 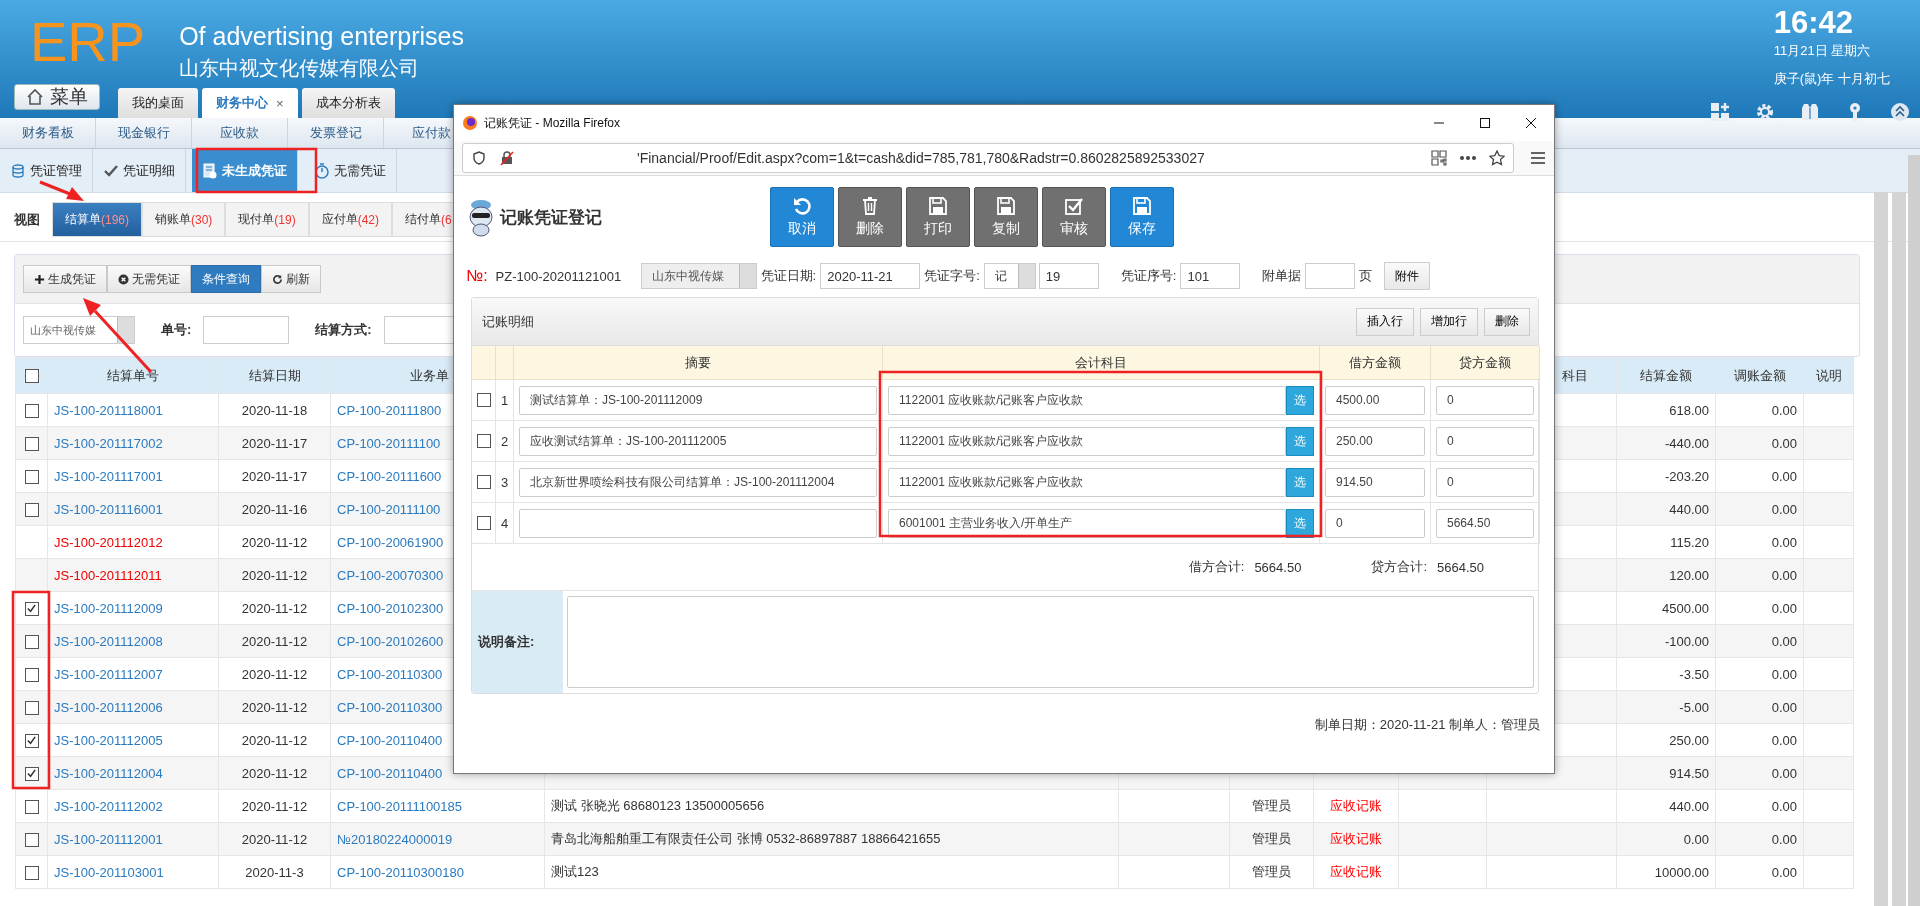 What do you see at coordinates (61, 190) in the screenshot?
I see `annotation-arrow` at bounding box center [61, 190].